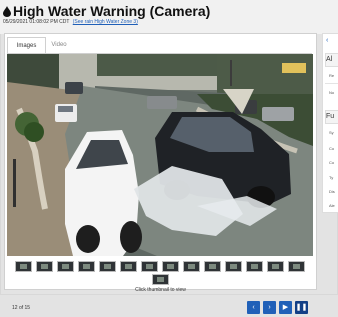 This screenshot has width=338, height=317. I want to click on sidebar-row-2: No, so click(332, 92).